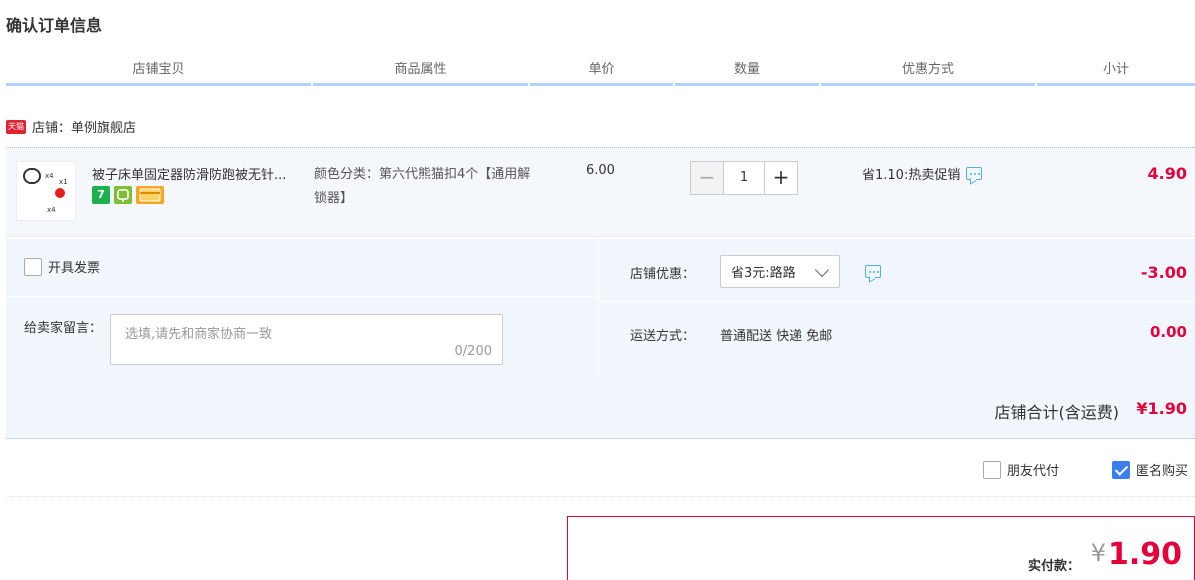  What do you see at coordinates (54, 25) in the screenshot?
I see `page-title: 确认订单信息` at bounding box center [54, 25].